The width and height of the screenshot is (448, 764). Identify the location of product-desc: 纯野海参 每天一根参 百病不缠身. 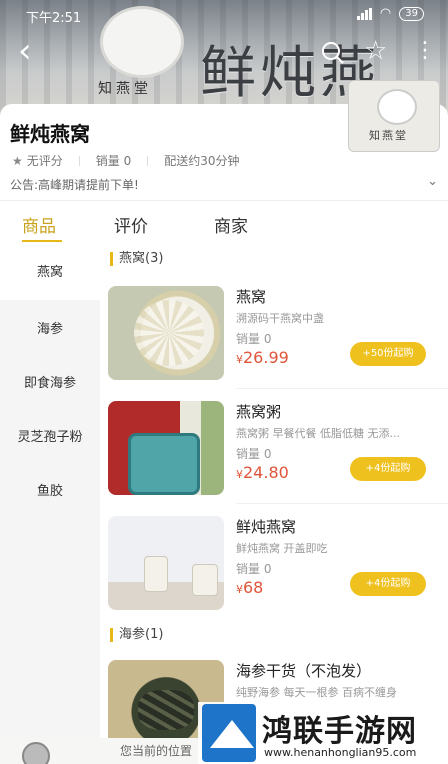
(316, 692).